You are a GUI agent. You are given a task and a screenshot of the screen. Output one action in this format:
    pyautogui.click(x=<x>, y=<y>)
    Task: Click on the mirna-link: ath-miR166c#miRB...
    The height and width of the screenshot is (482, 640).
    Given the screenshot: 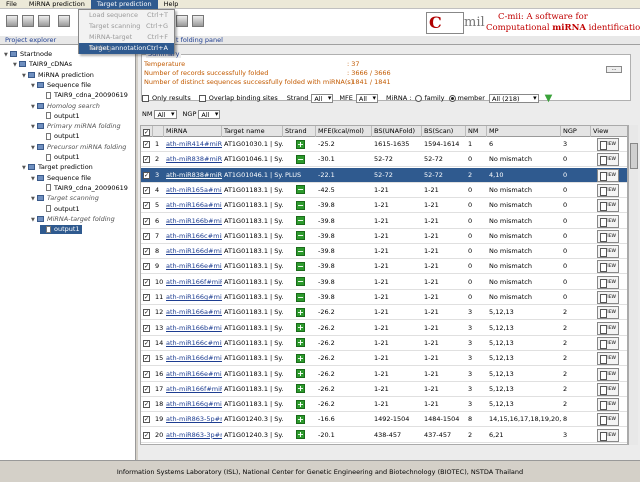 What is the action you would take?
    pyautogui.click(x=193, y=236)
    